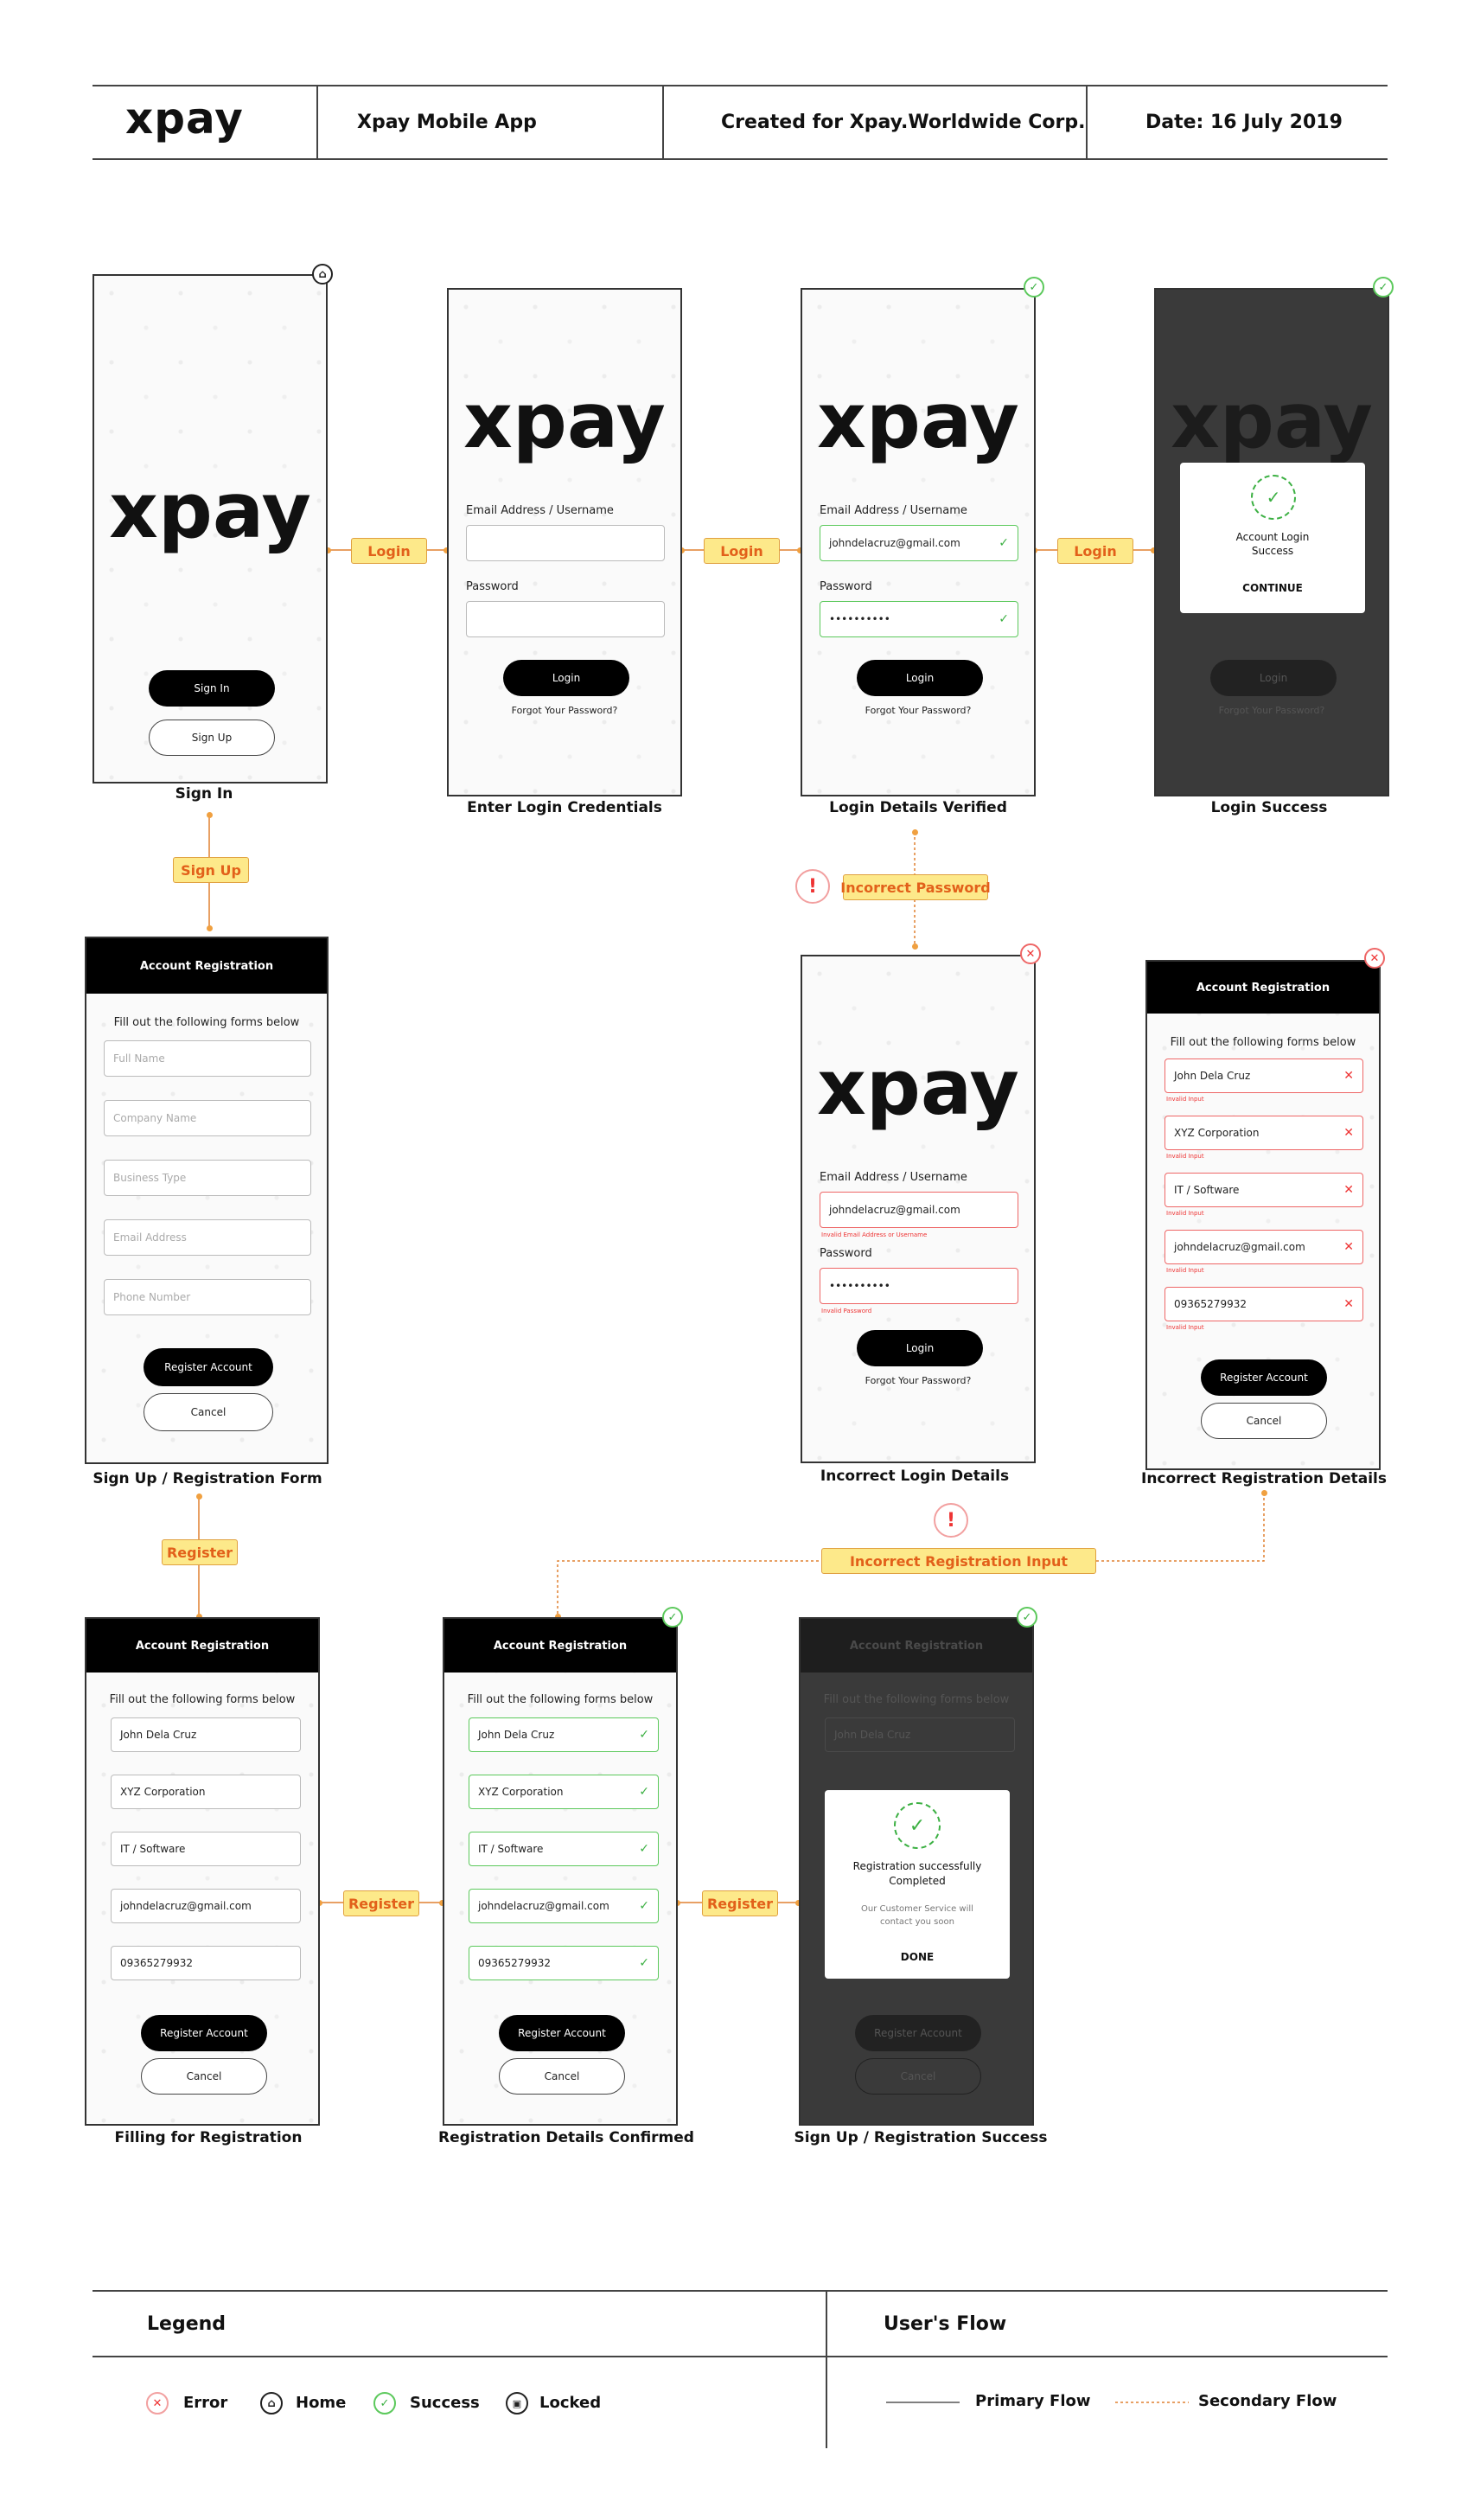 This screenshot has width=1474, height=2520. Describe the element at coordinates (206, 1792) in the screenshot. I see `company-name-field: XYZ Corporation` at that location.